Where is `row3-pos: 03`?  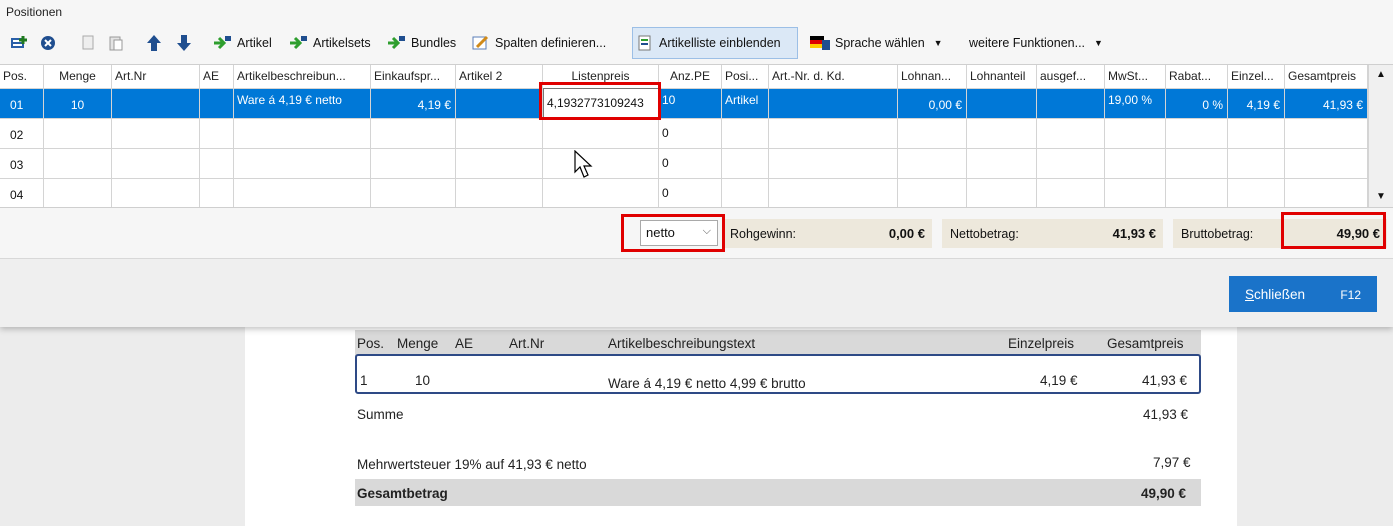
row3-pos: 03 is located at coordinates (22, 164).